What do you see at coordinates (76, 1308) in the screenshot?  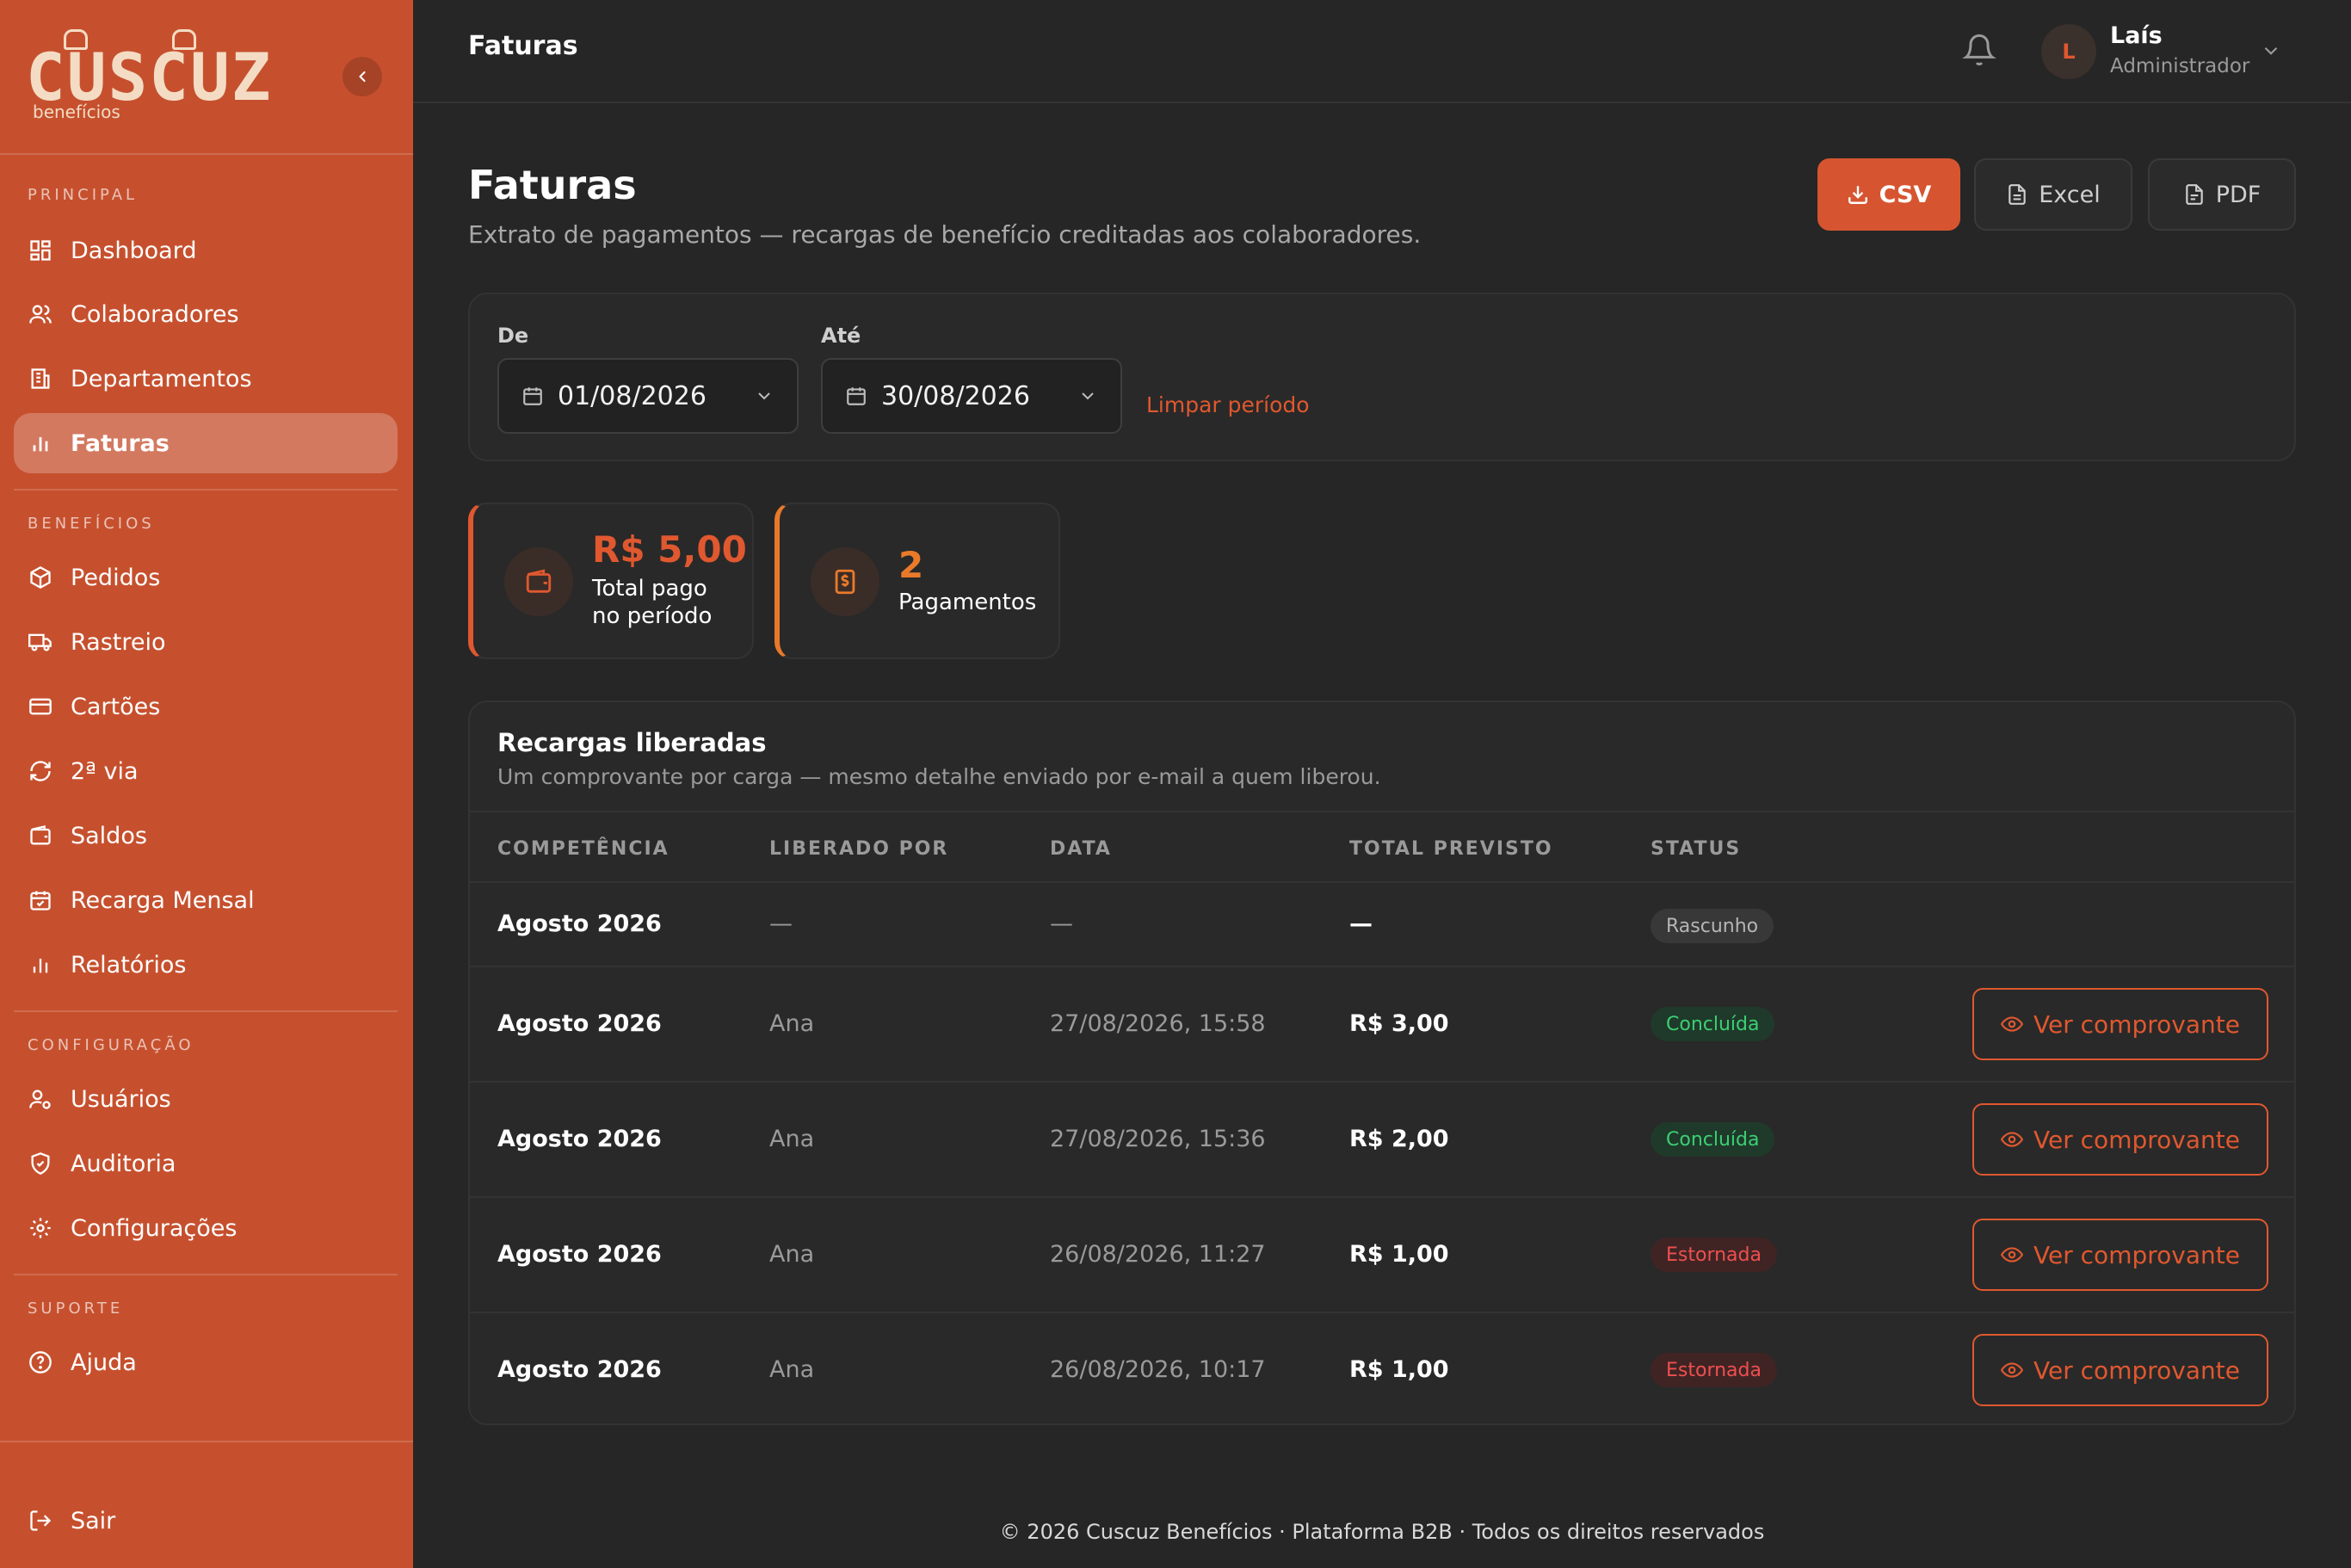 I see `section-label-suporte: SUPORTE` at bounding box center [76, 1308].